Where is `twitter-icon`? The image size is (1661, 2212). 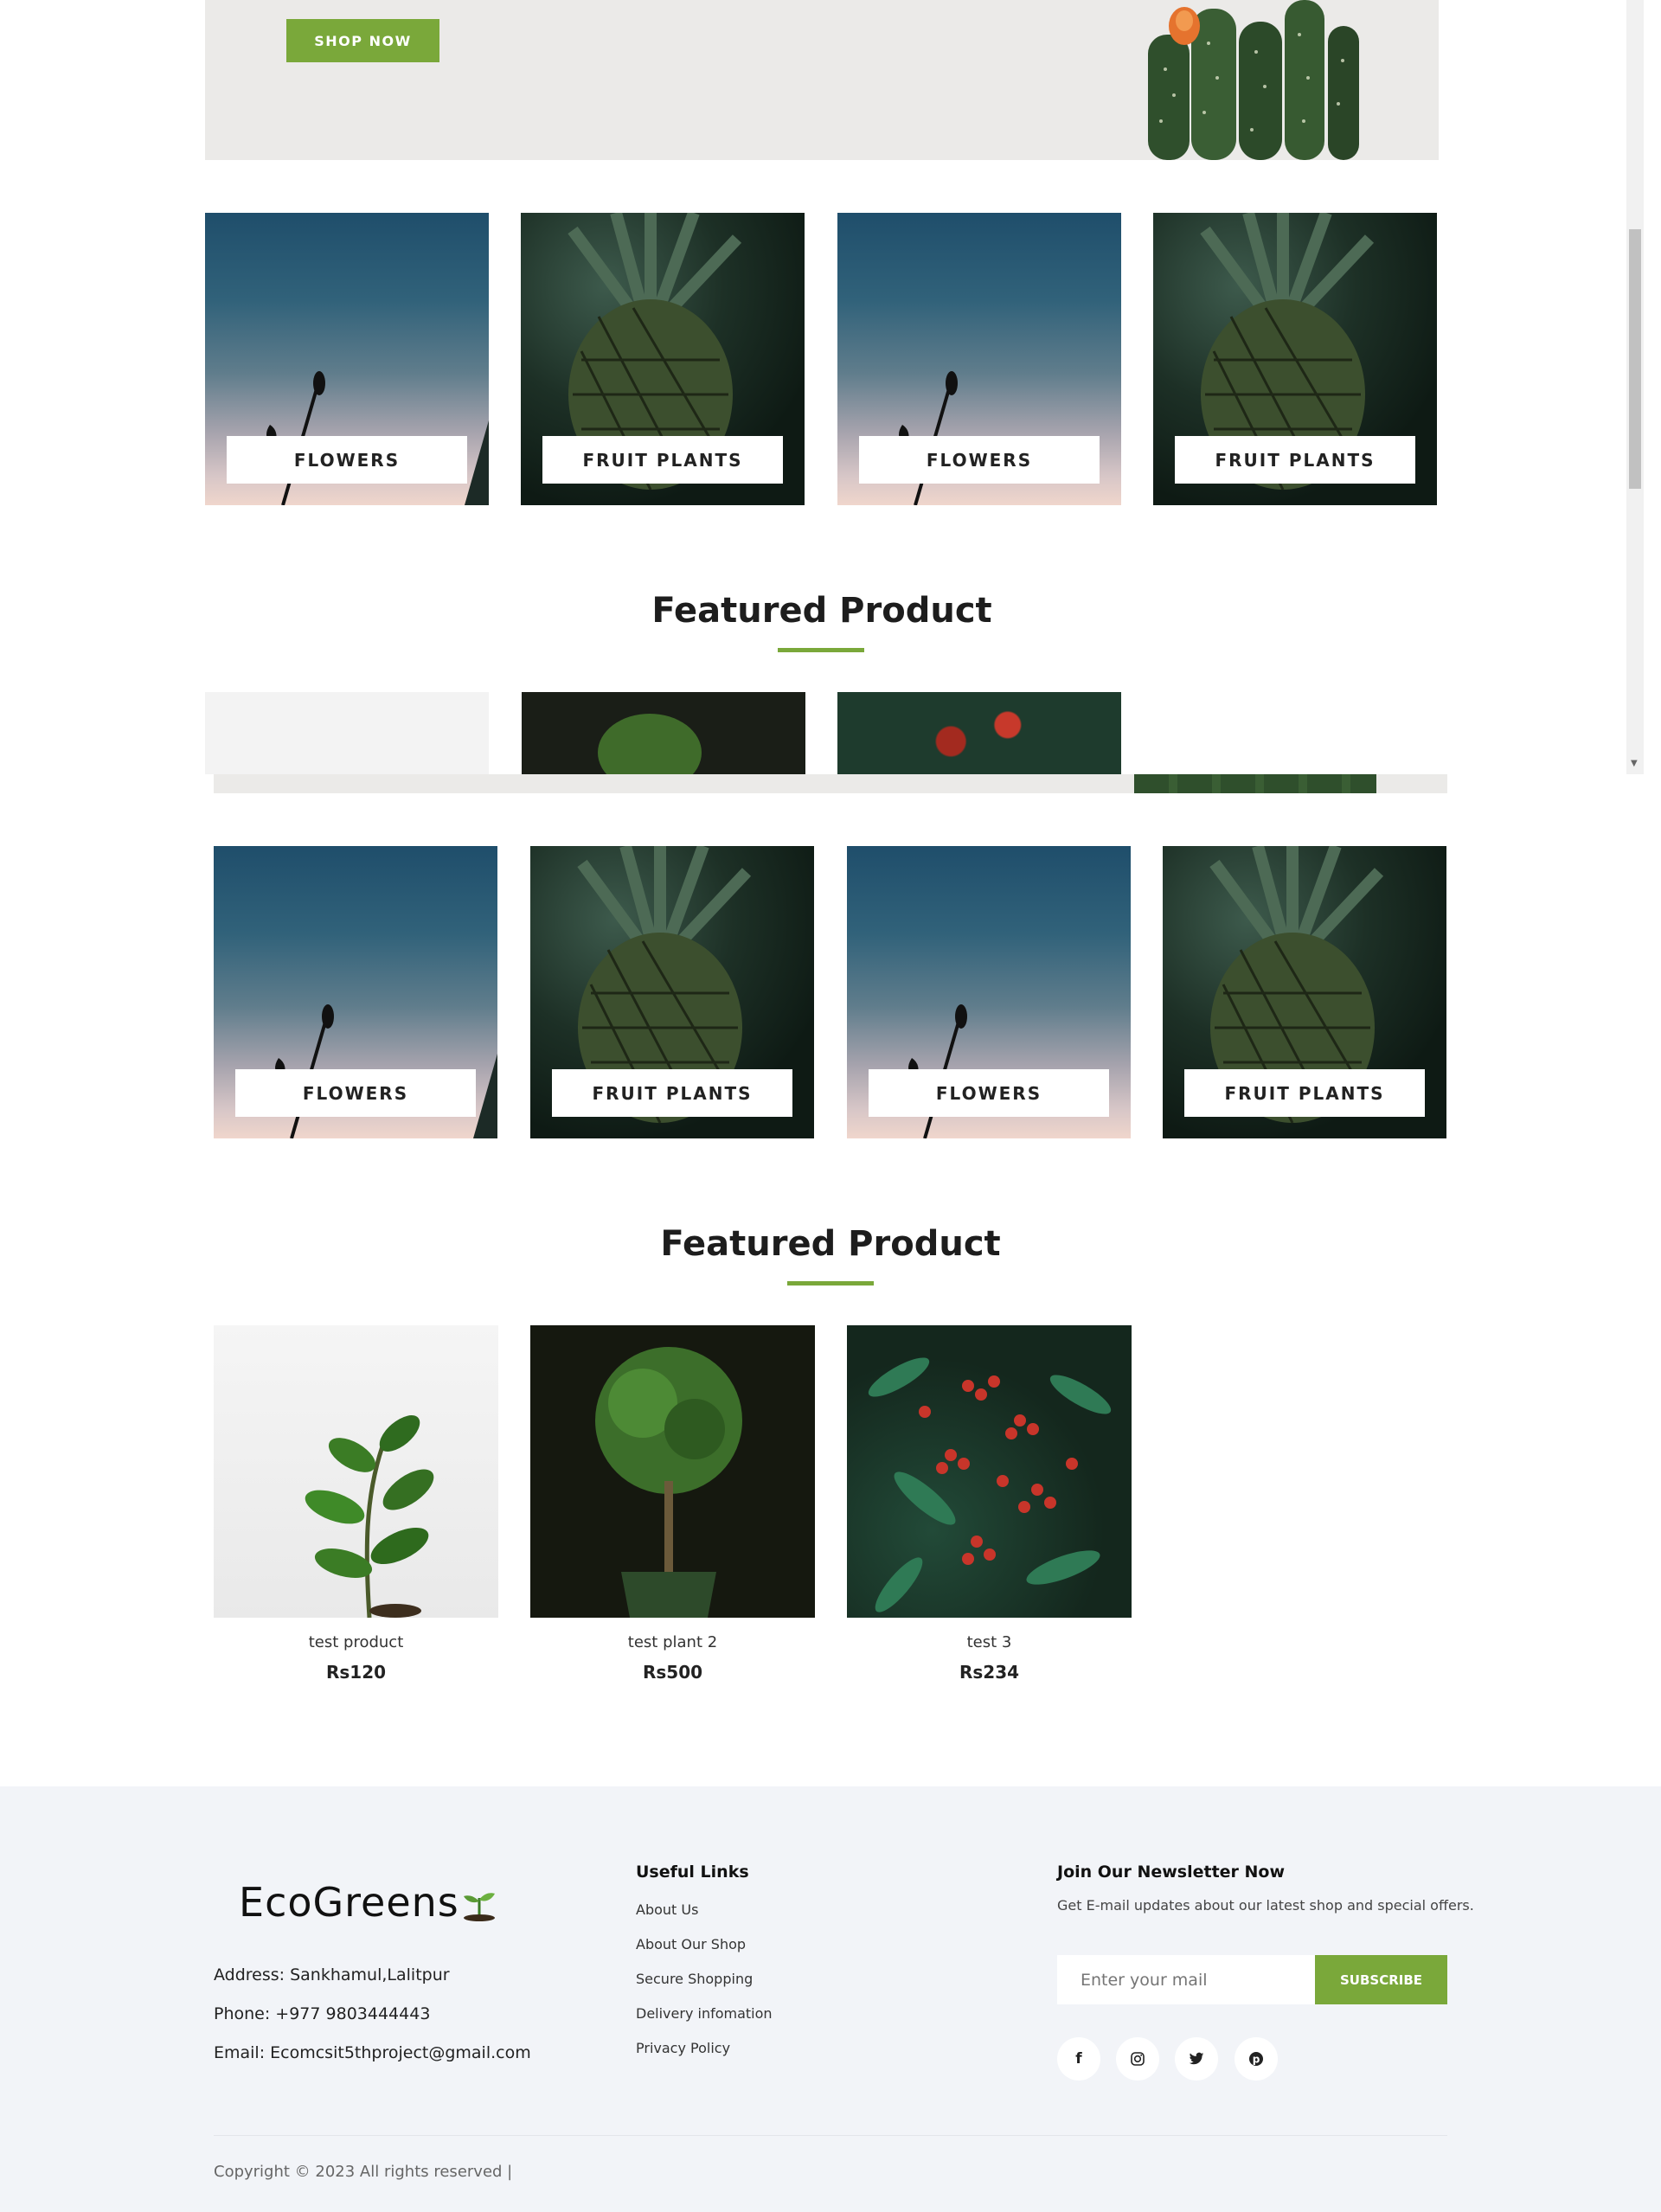 twitter-icon is located at coordinates (1196, 2059).